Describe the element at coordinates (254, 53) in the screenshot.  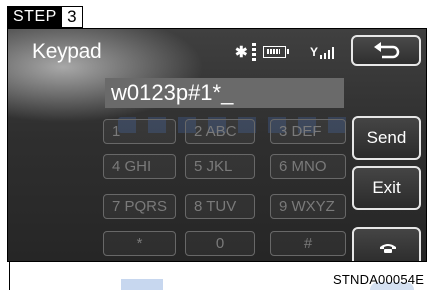
I see `bluetooth-level-icon` at that location.